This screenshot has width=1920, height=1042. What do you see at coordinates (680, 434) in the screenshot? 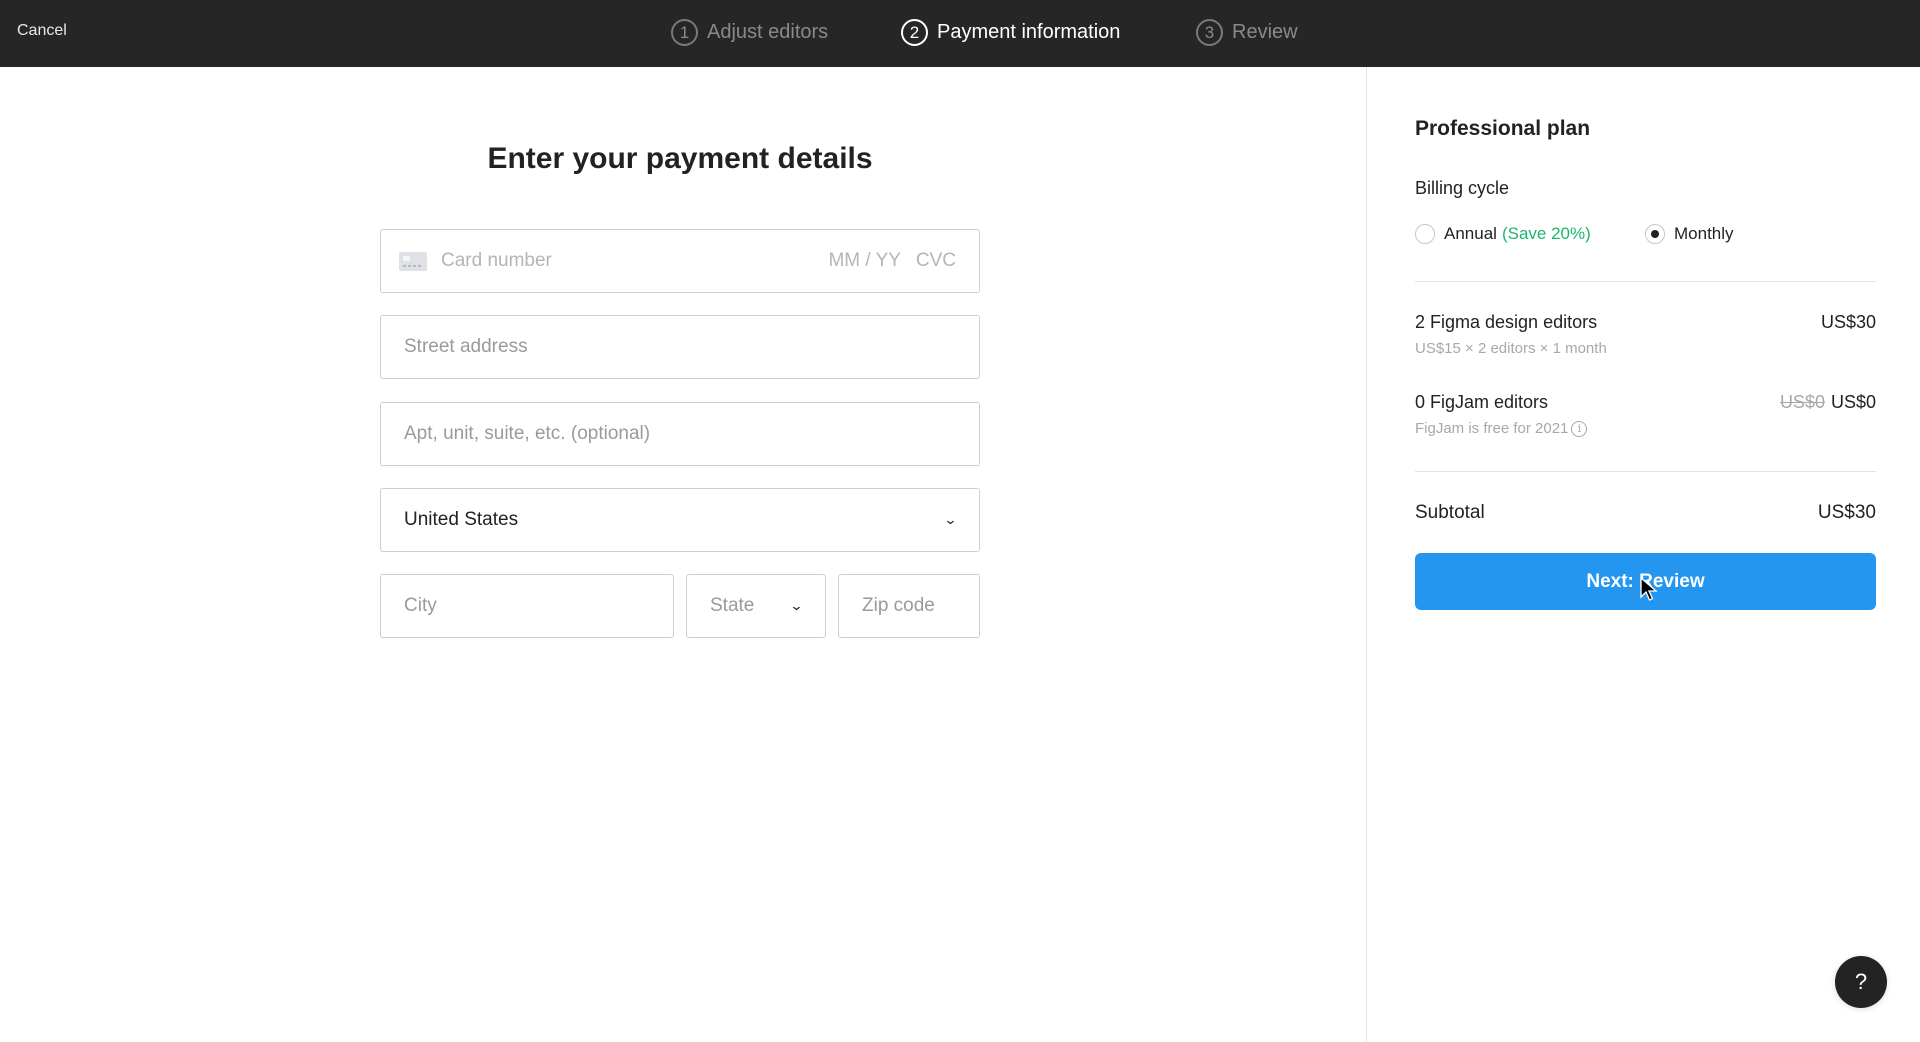
I see `apt-input: Apt, unit, suite, etc. (optional)` at bounding box center [680, 434].